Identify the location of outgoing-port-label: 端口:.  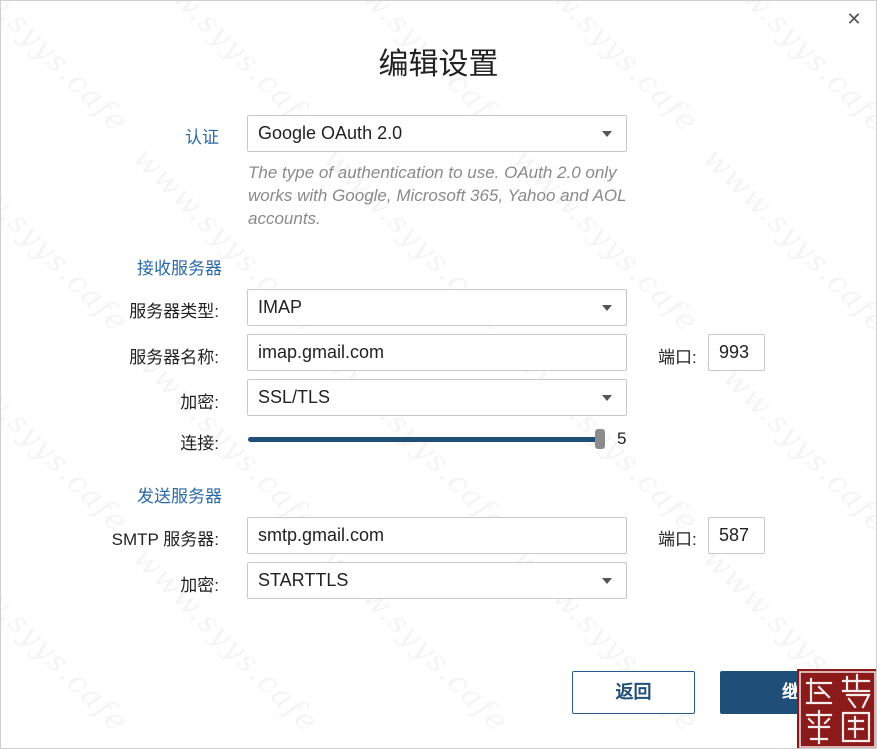
(677, 539).